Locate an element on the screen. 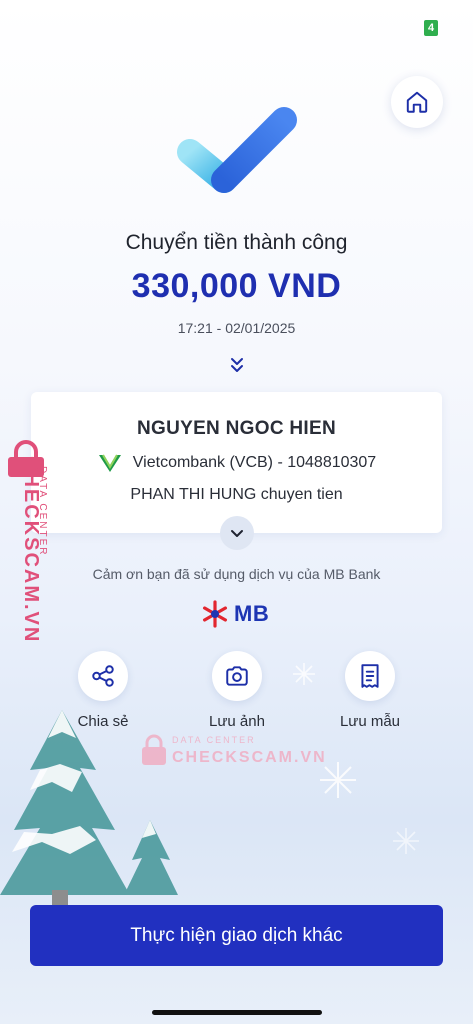 The image size is (473, 1024). home-indicator is located at coordinates (237, 1012).